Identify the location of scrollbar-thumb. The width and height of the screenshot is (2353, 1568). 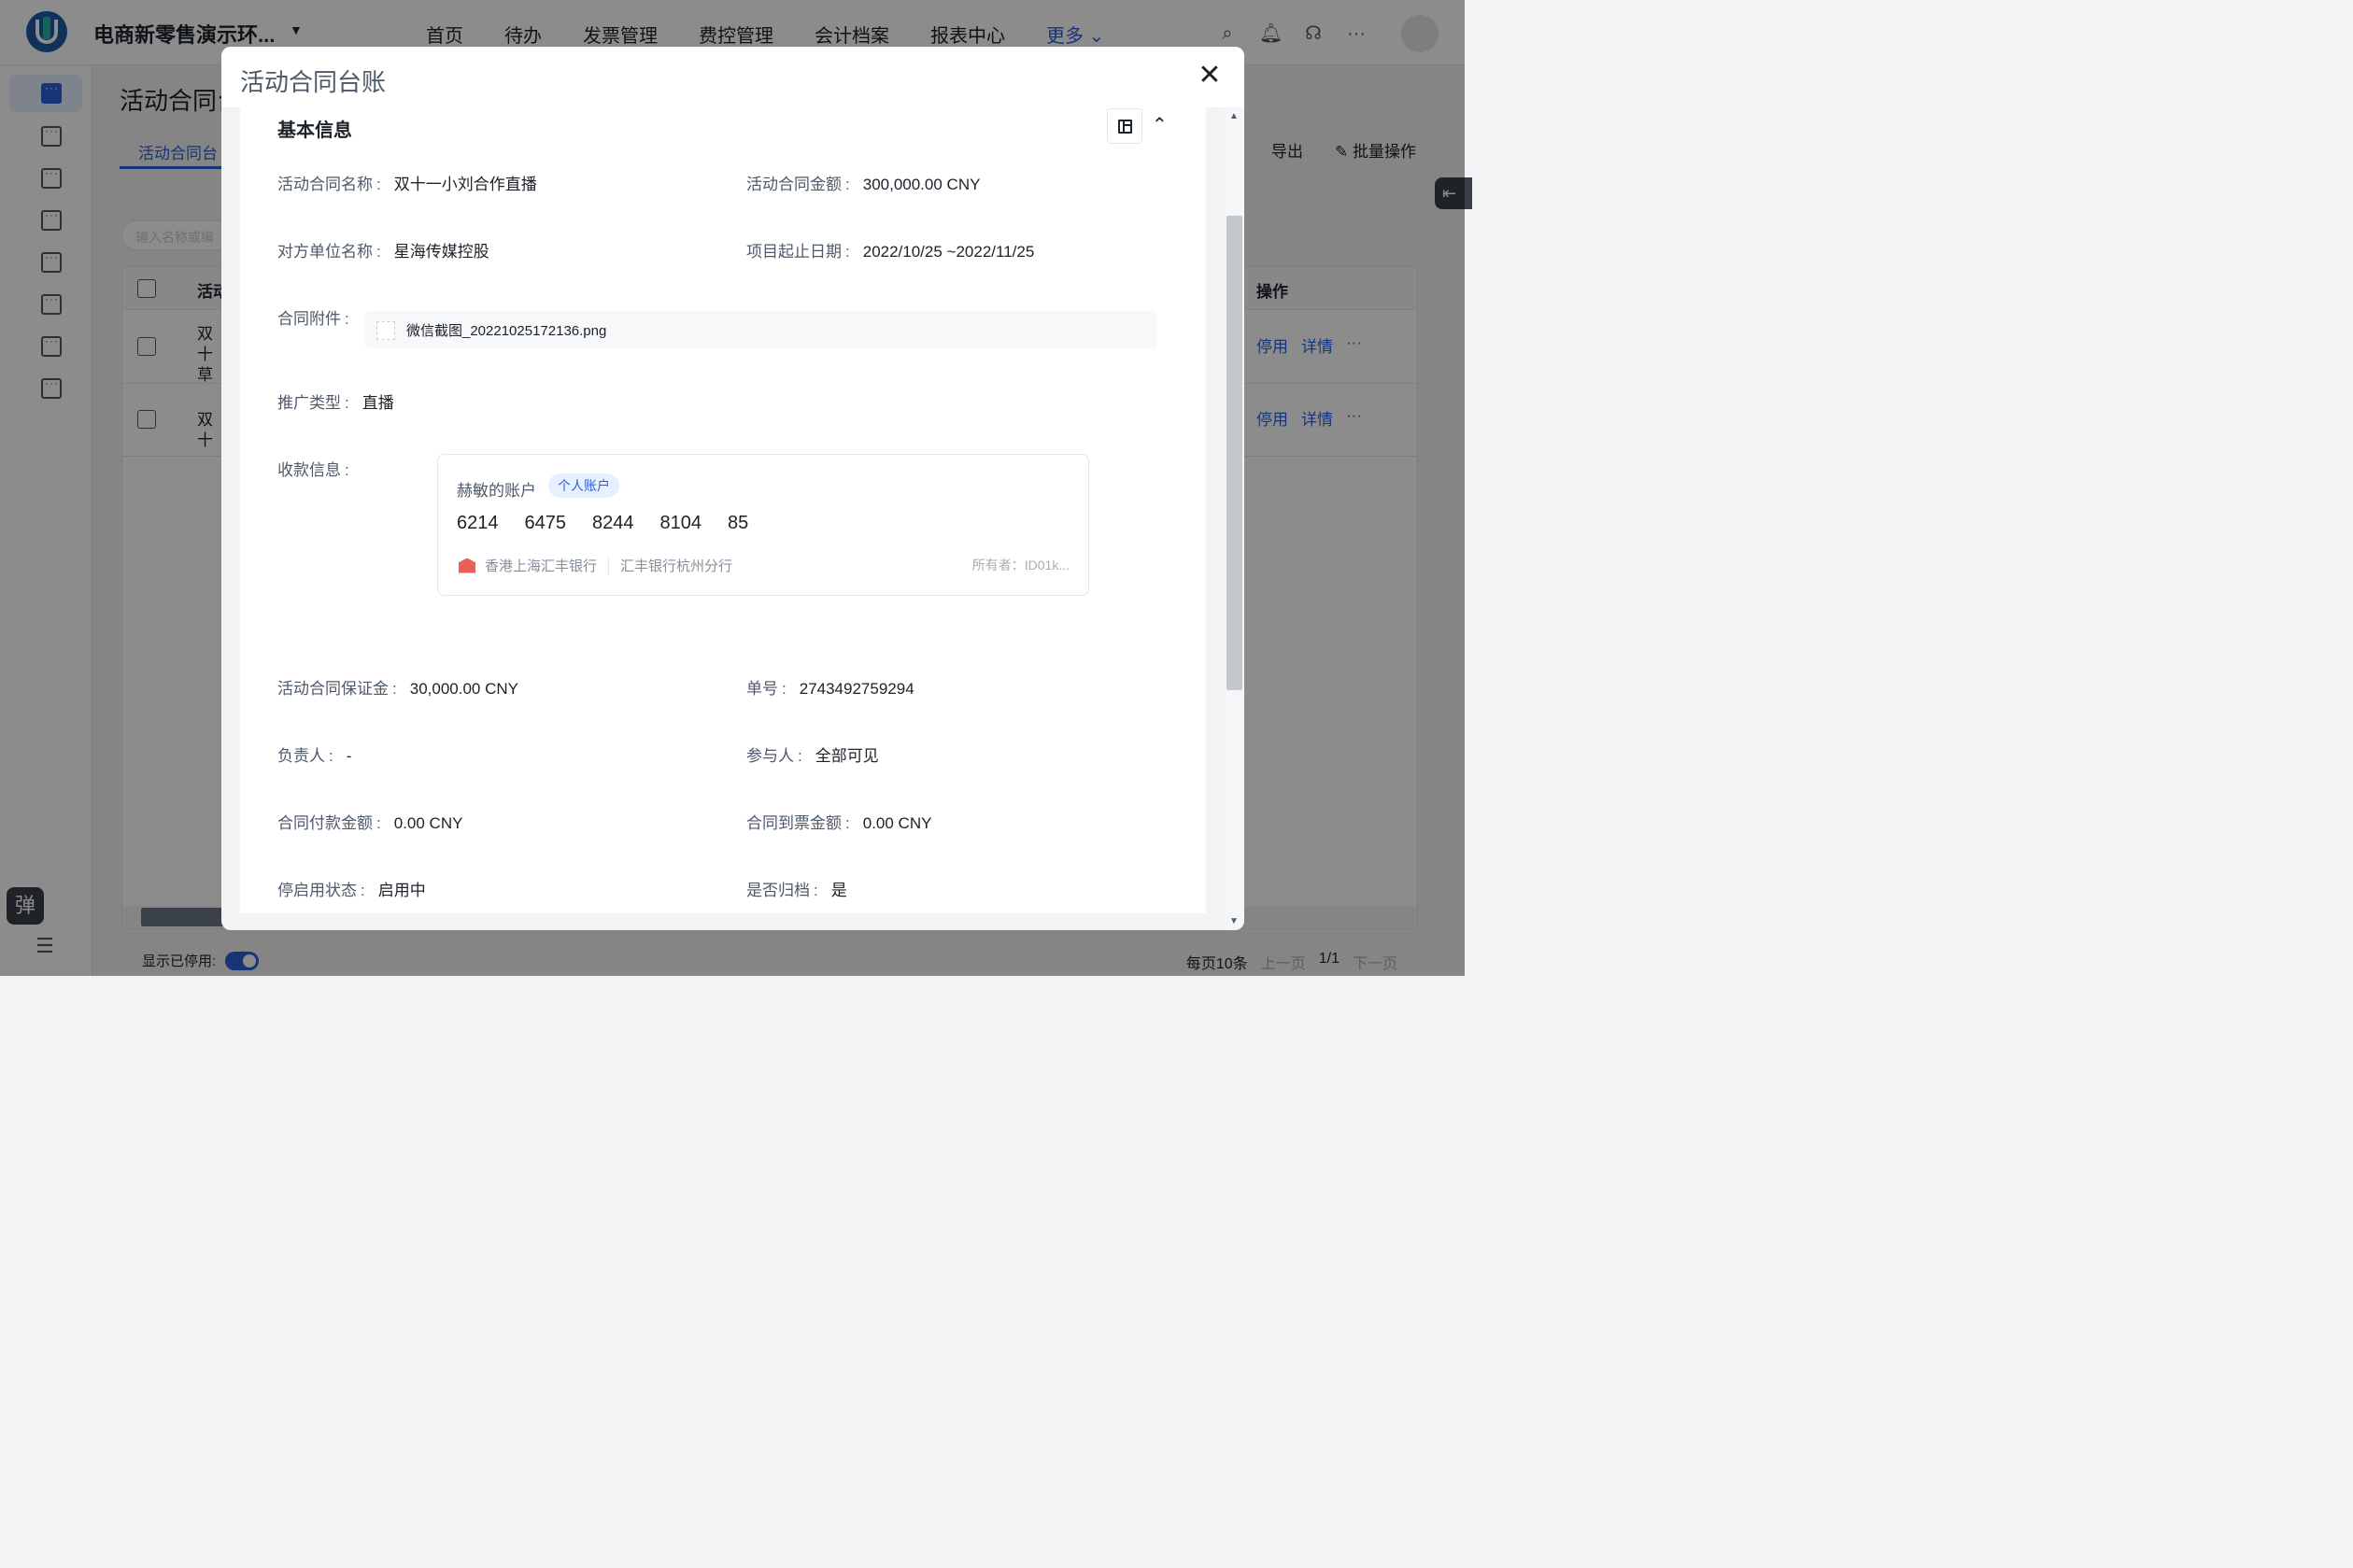
(1234, 453).